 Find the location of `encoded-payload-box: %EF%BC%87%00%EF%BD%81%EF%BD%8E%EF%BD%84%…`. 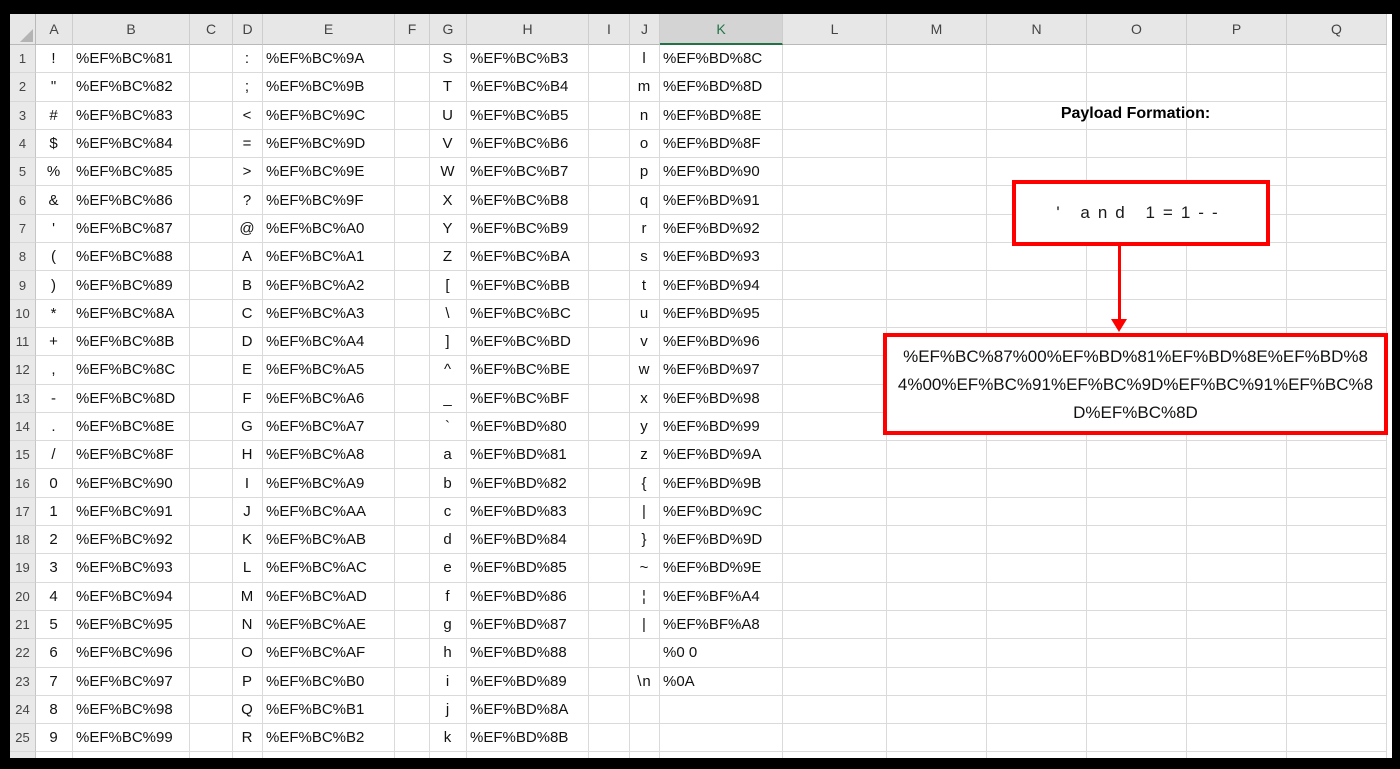

encoded-payload-box: %EF%BC%87%00%EF%BD%81%EF%BD%8E%EF%BD%84%… is located at coordinates (1135, 384).